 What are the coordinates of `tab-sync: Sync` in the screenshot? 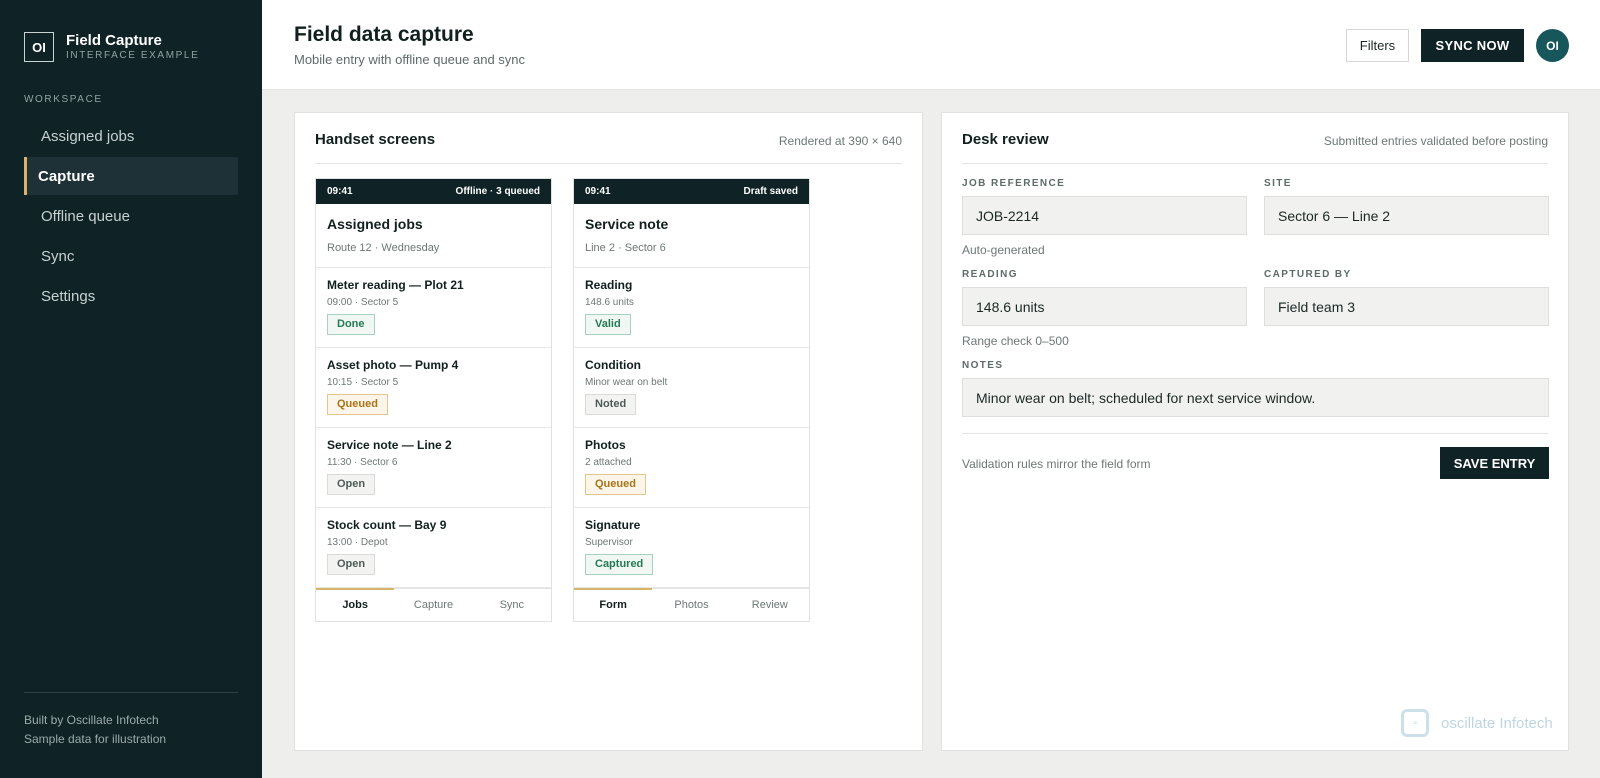 It's located at (512, 605).